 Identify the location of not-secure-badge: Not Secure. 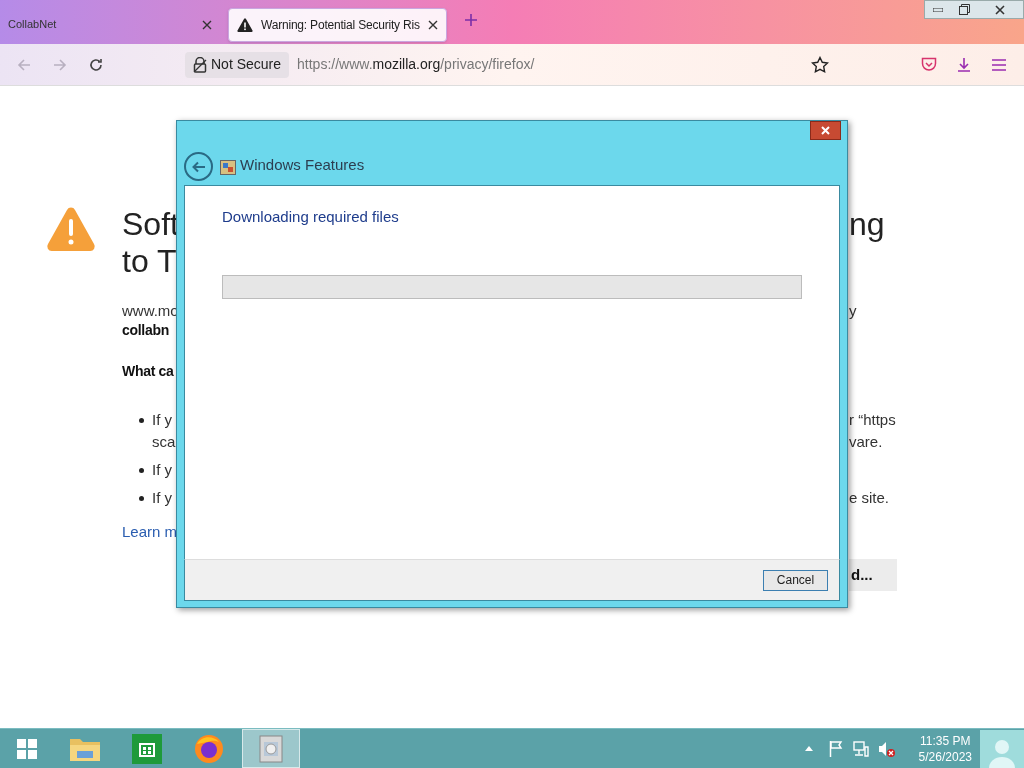
(237, 64).